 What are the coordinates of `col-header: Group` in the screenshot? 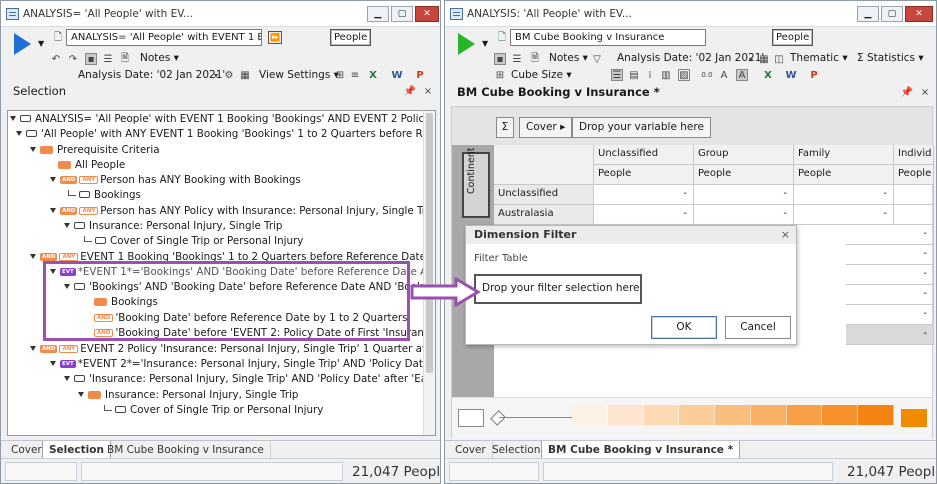 It's located at (744, 155).